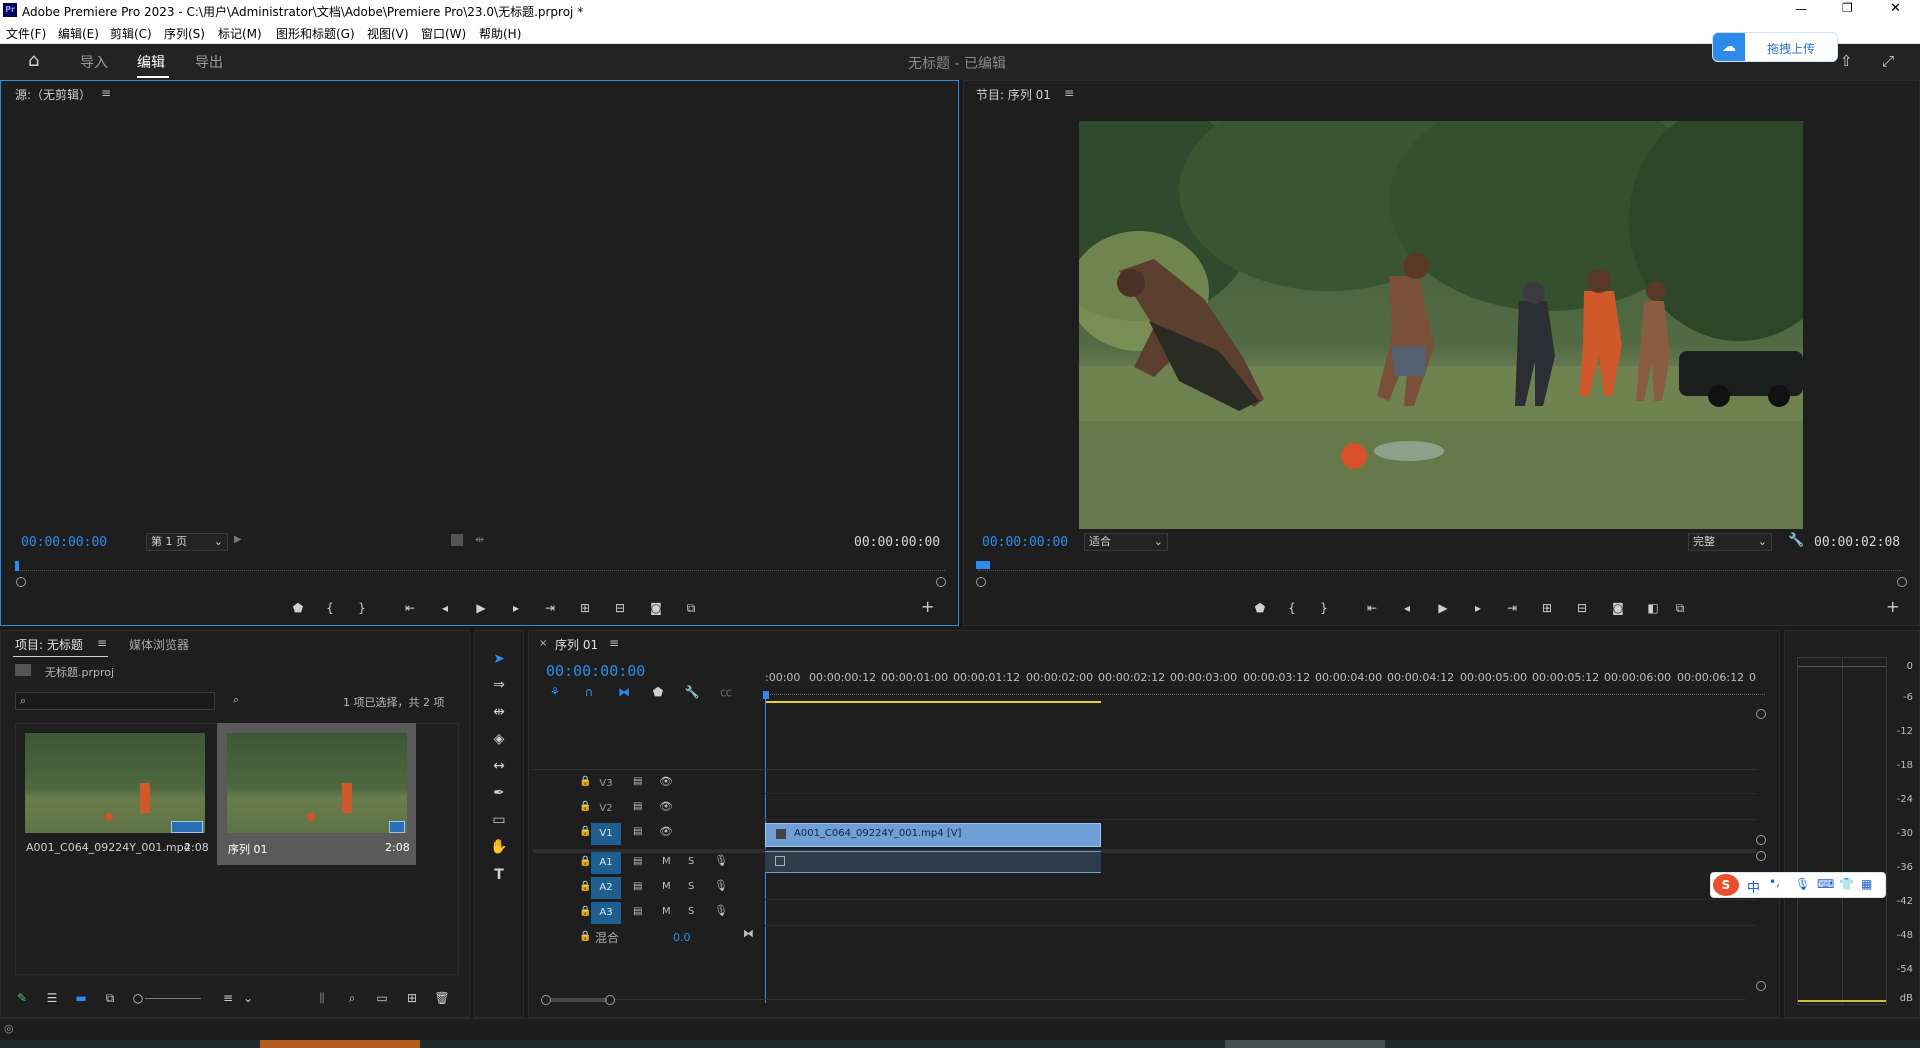 The image size is (1920, 1048). Describe the element at coordinates (579, 1000) in the screenshot. I see `h-scroll-bar` at that location.